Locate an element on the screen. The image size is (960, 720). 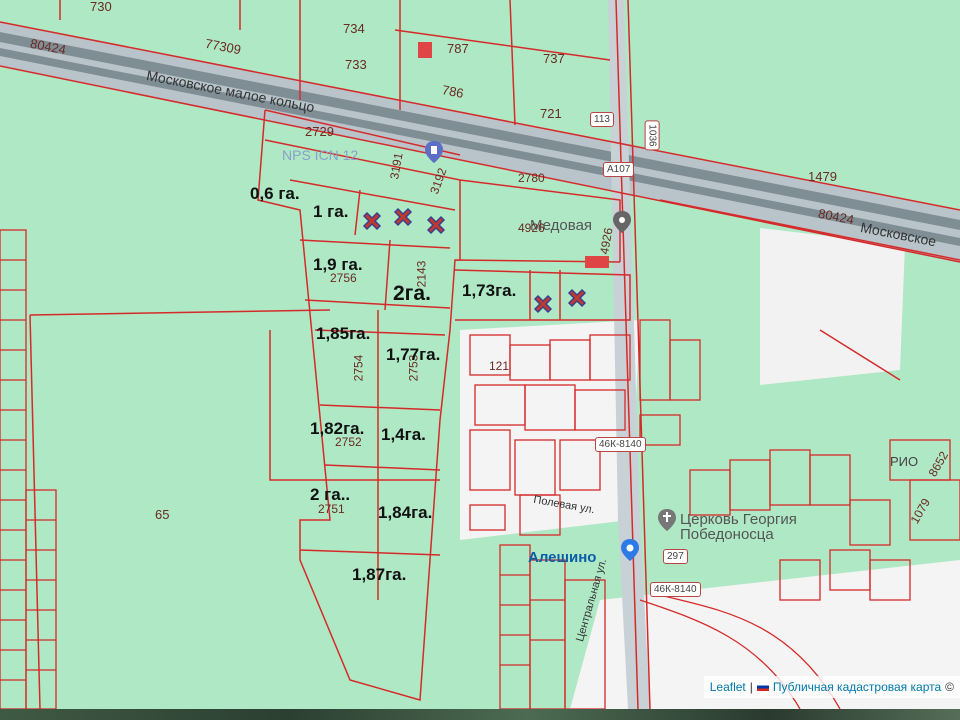
place-label-station: NPS ICN 12 is located at coordinates (320, 155).